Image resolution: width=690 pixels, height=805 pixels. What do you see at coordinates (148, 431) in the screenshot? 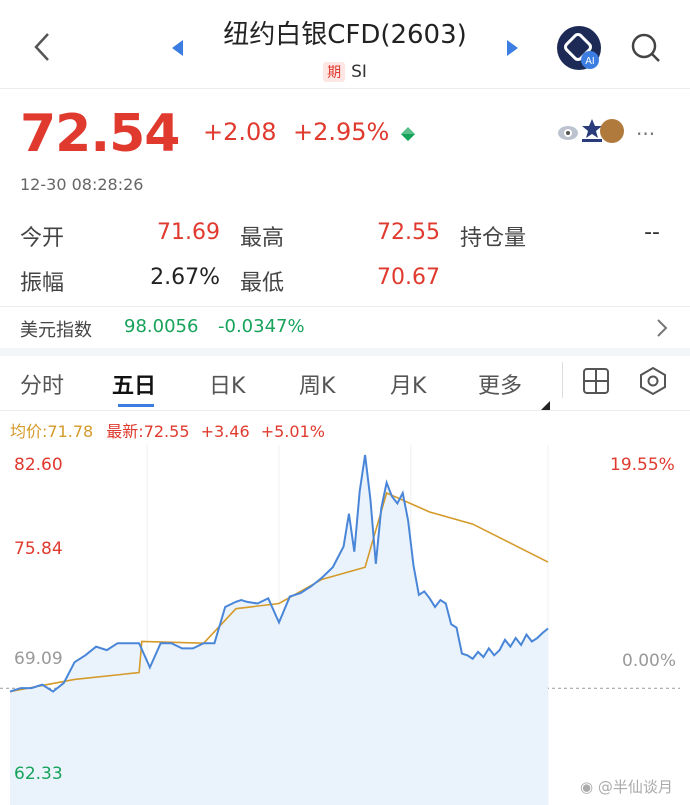
I see `legend-latest: 最新:72.55` at bounding box center [148, 431].